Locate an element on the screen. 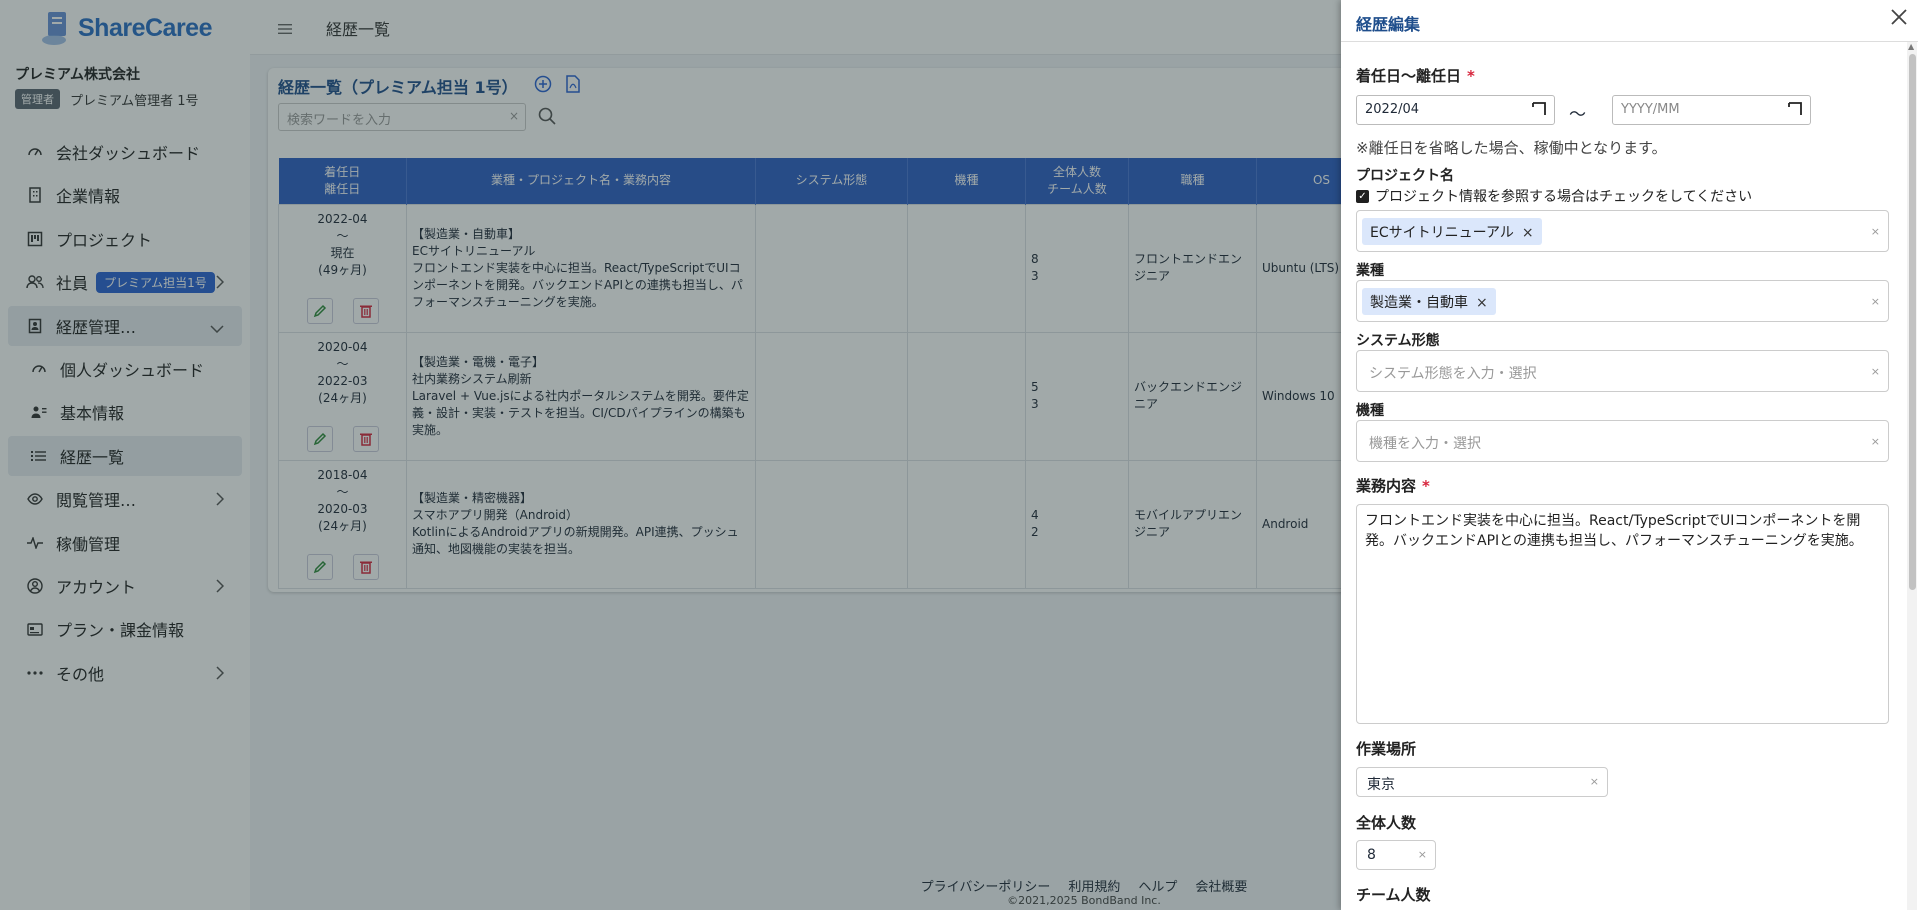 This screenshot has width=1918, height=910. system-label: システム形態 is located at coordinates (1398, 341).